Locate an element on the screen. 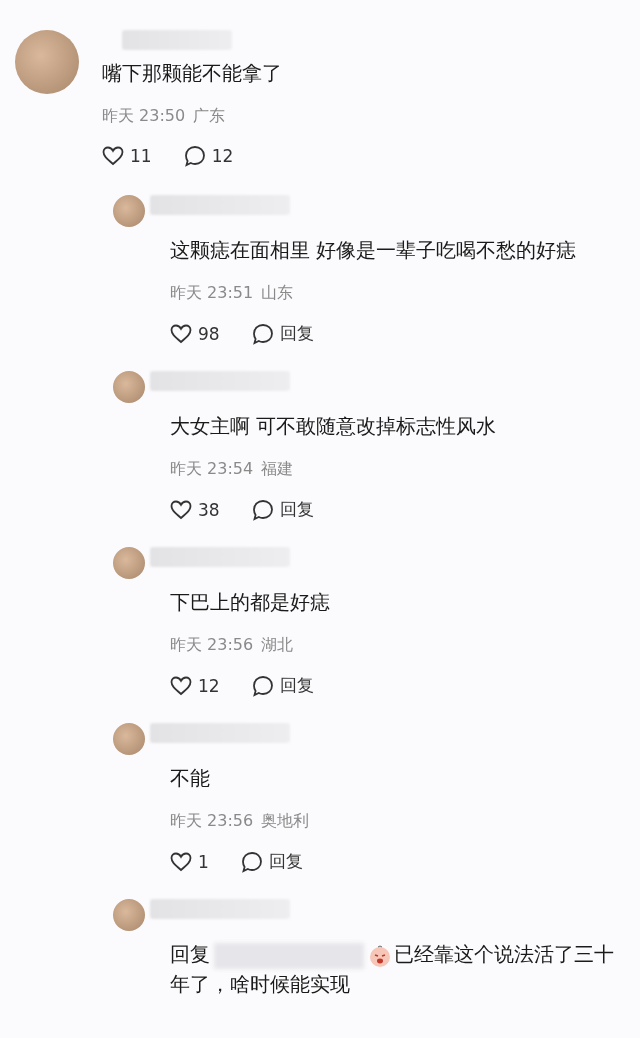 The height and width of the screenshot is (1038, 640). comment-text: 不能 is located at coordinates (190, 778).